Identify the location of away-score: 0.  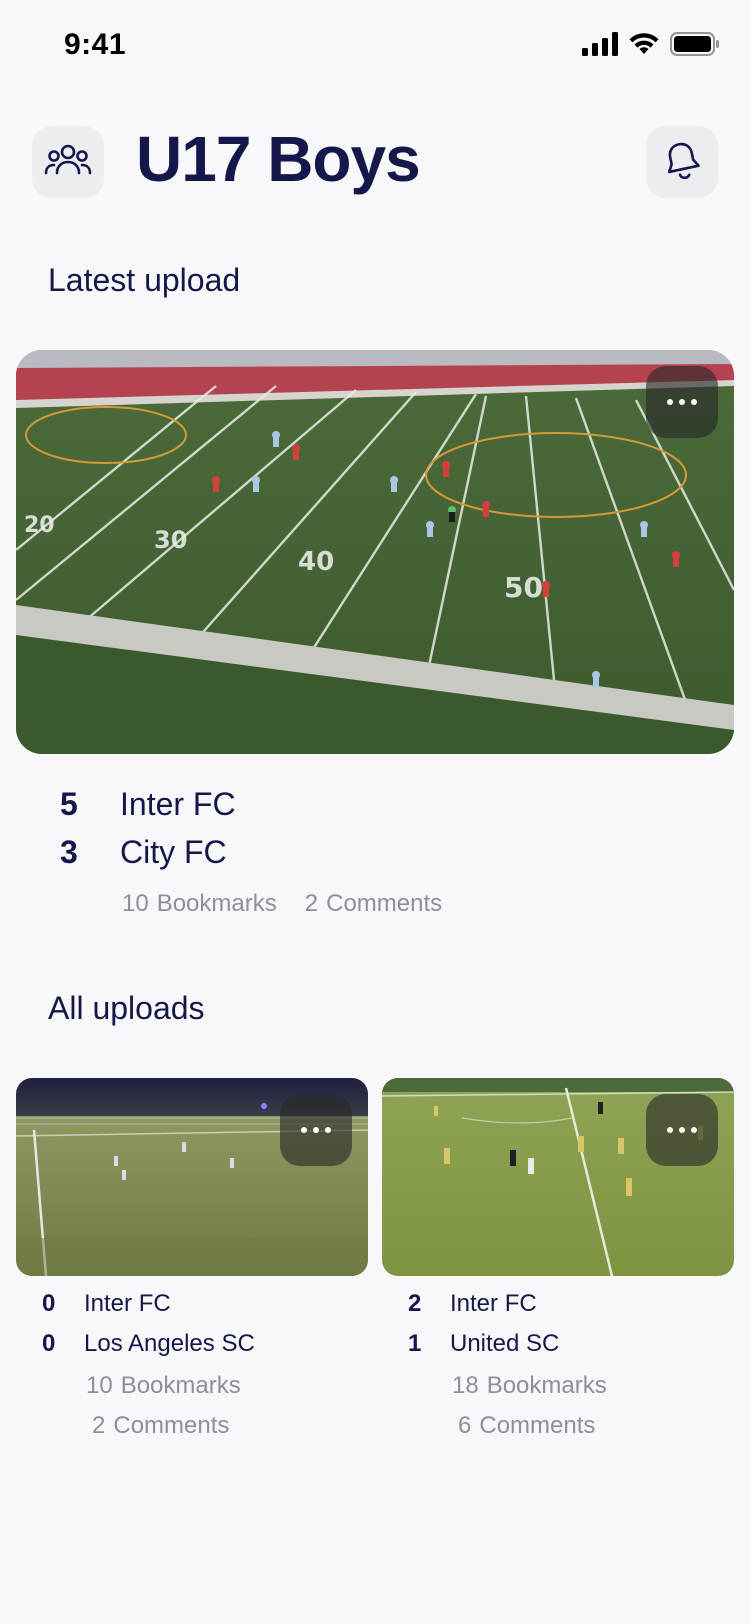
(49, 1343).